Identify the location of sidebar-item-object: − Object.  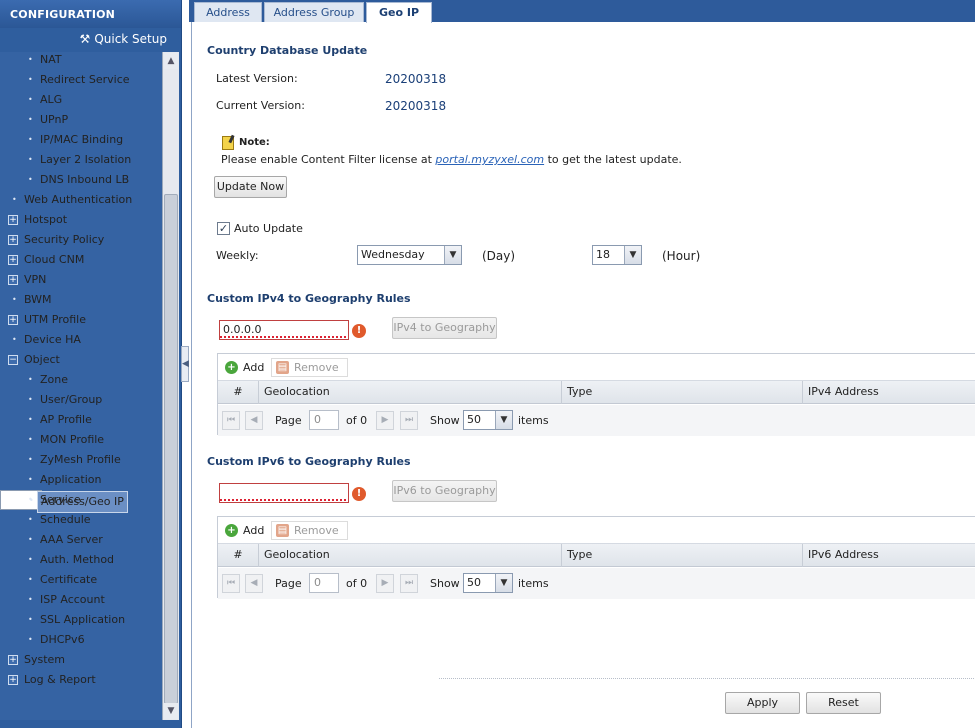
(81, 360).